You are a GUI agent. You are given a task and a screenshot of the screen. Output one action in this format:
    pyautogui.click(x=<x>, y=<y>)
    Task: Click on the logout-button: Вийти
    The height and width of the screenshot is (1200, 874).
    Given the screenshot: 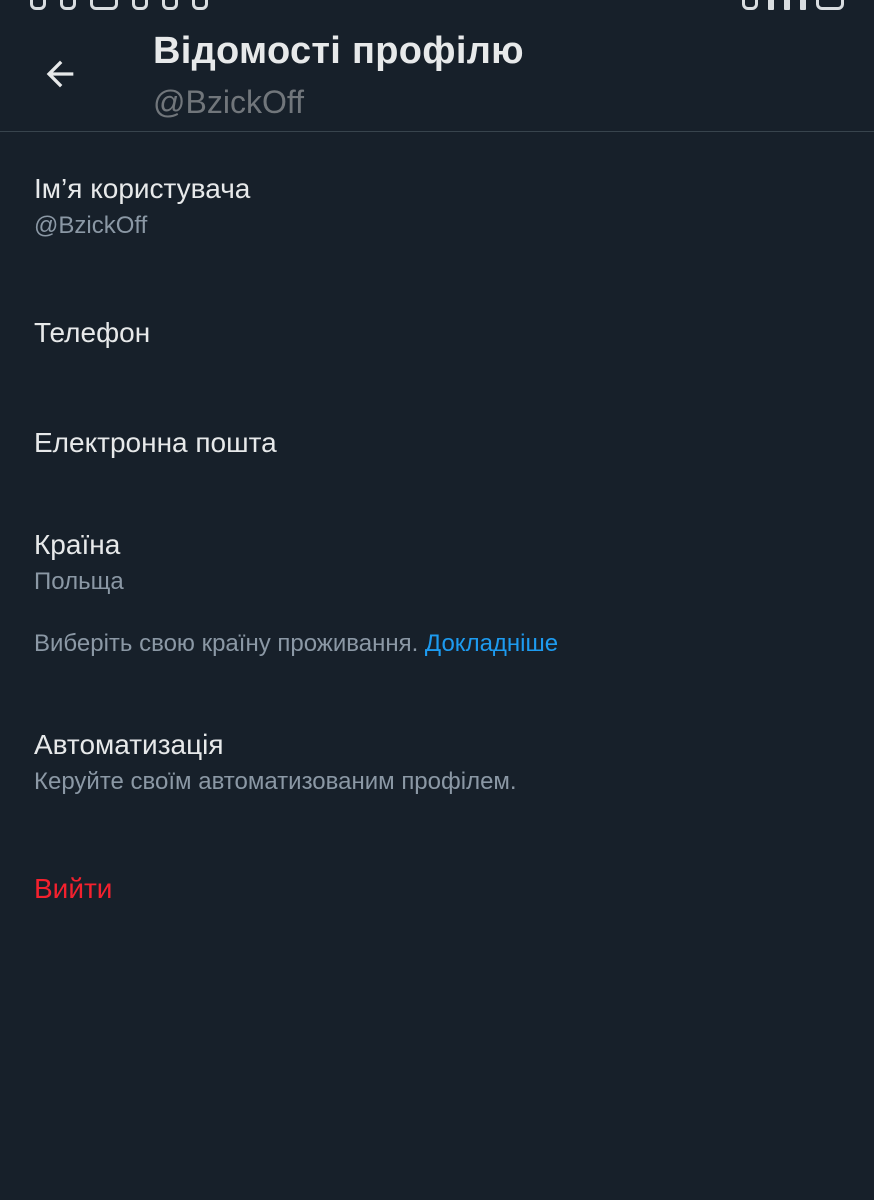 What is the action you would take?
    pyautogui.click(x=73, y=889)
    